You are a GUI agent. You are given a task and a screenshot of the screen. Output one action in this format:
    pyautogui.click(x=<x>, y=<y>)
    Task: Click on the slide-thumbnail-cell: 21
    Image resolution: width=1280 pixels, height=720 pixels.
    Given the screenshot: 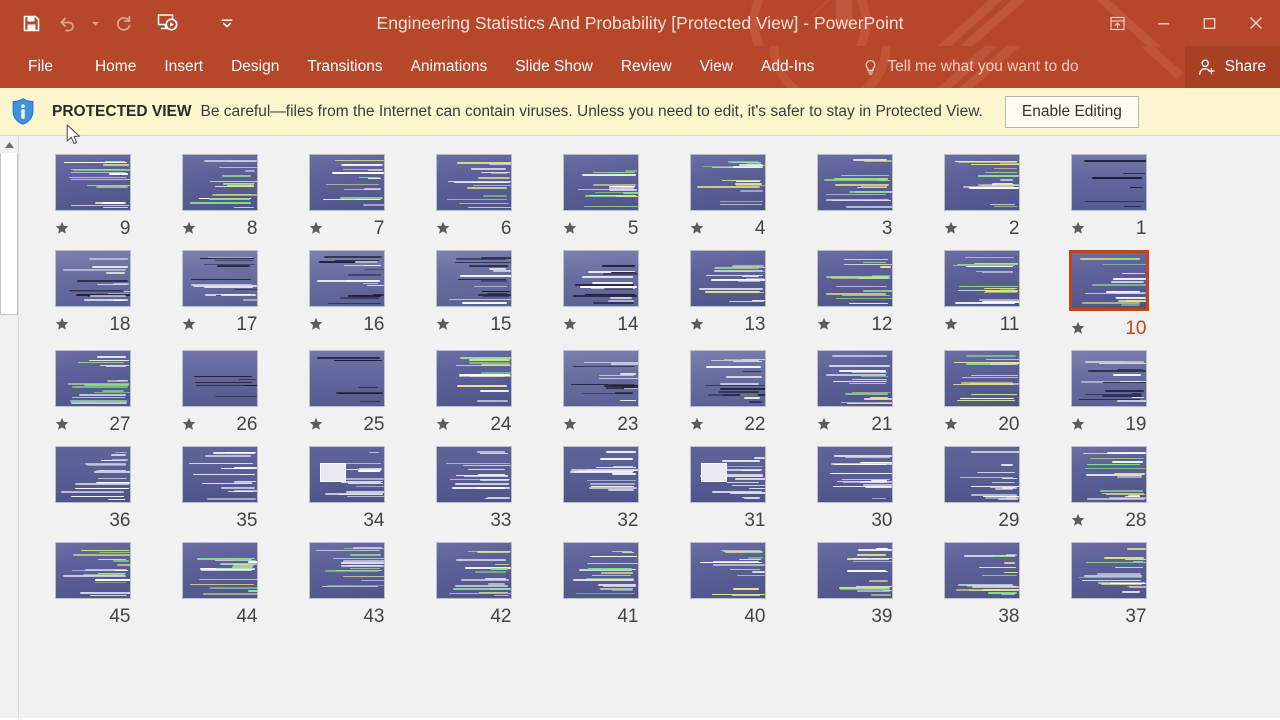 What is the action you would take?
    pyautogui.click(x=854, y=393)
    